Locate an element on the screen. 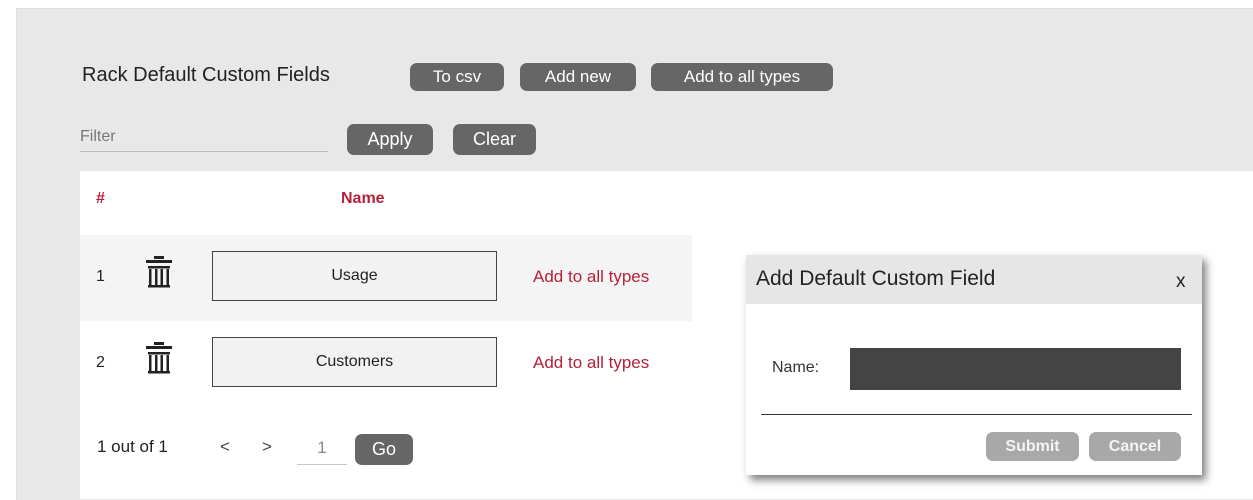 The height and width of the screenshot is (500, 1253). name-input is located at coordinates (1015, 369).